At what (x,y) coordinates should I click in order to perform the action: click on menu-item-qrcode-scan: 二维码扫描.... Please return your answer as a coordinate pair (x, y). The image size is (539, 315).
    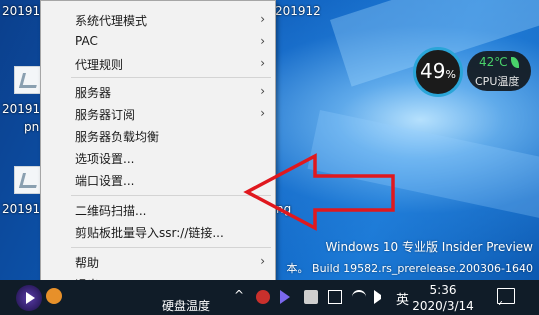
    Looking at the image, I should click on (158, 210).